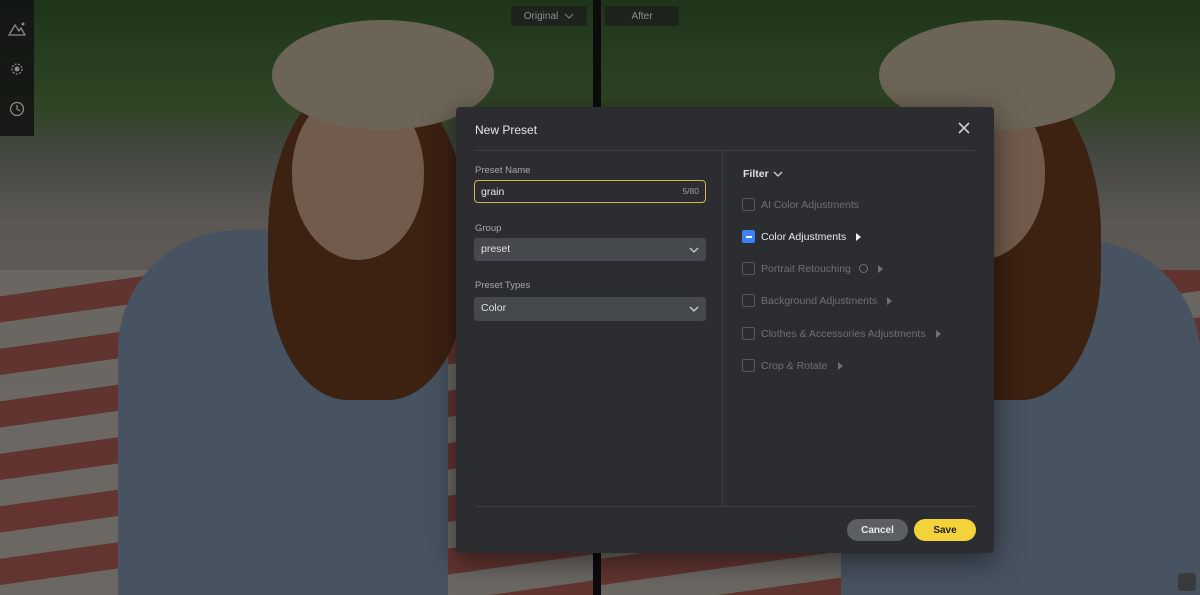  Describe the element at coordinates (792, 365) in the screenshot. I see `filter-option-crop-rotate: Crop & Rotate` at that location.